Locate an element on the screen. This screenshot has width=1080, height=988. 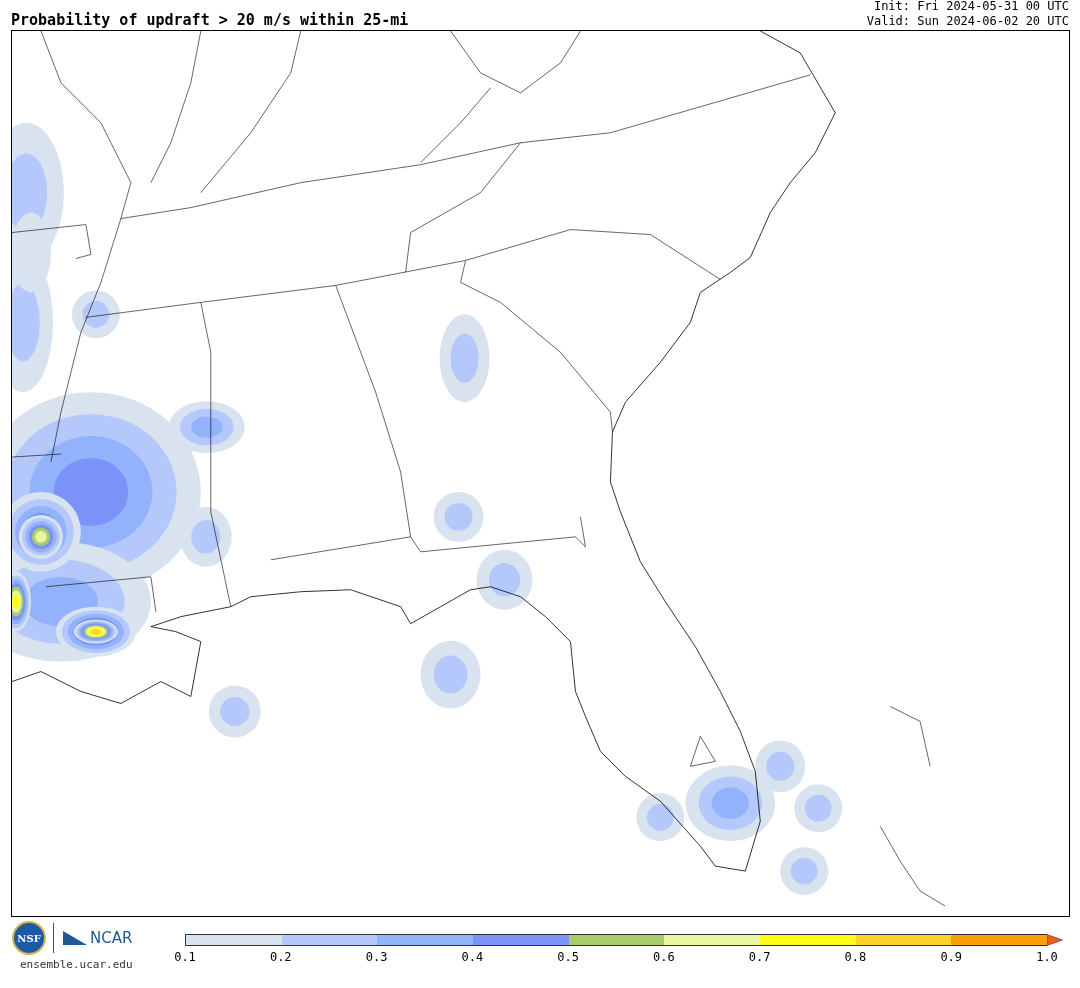
init-time: Init: Fri 2024-05-31 00 UTC is located at coordinates (970, 7).